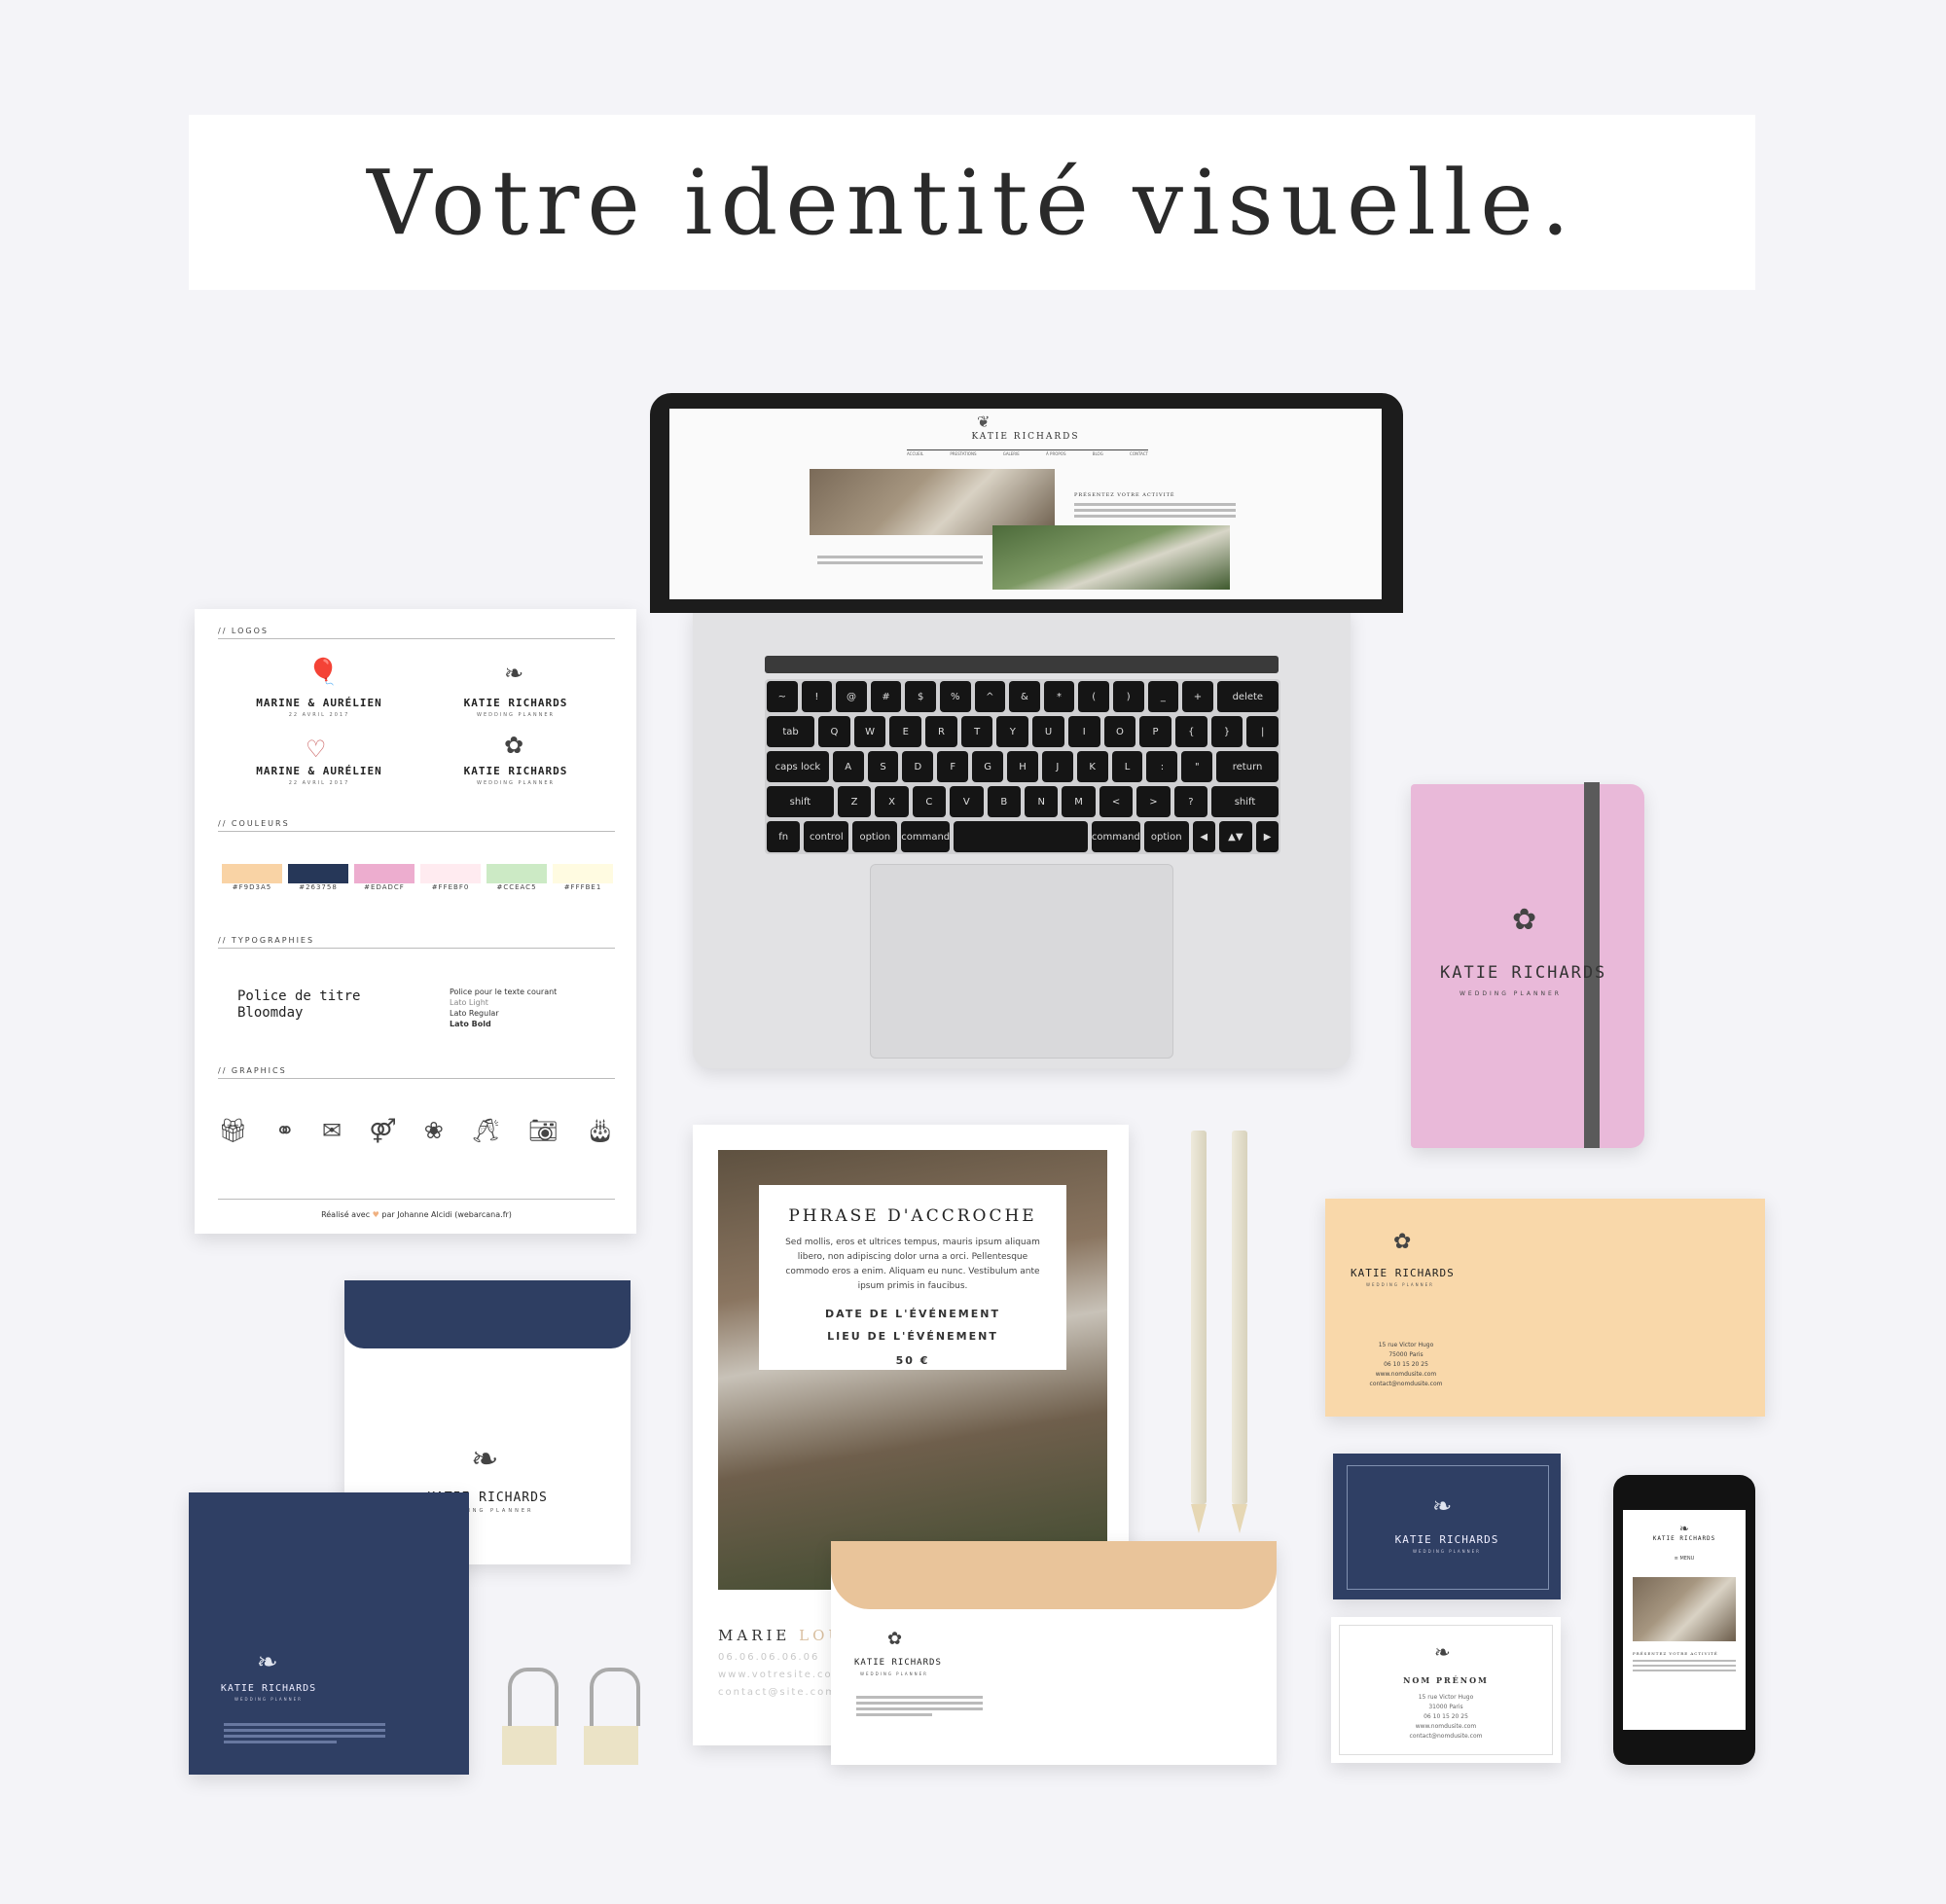  I want to click on keyboard-key: ), so click(1128, 696).